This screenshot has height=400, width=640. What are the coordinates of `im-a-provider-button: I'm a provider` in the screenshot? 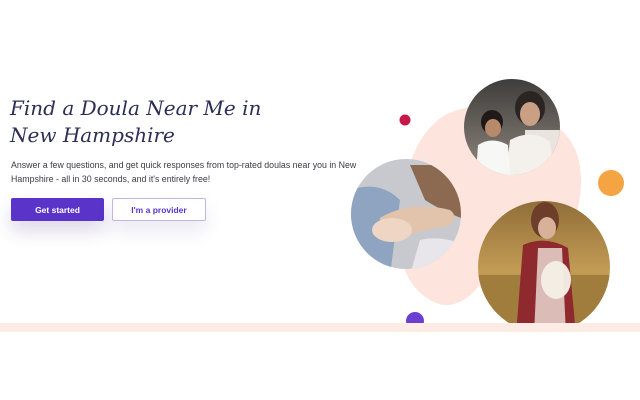 It's located at (159, 209).